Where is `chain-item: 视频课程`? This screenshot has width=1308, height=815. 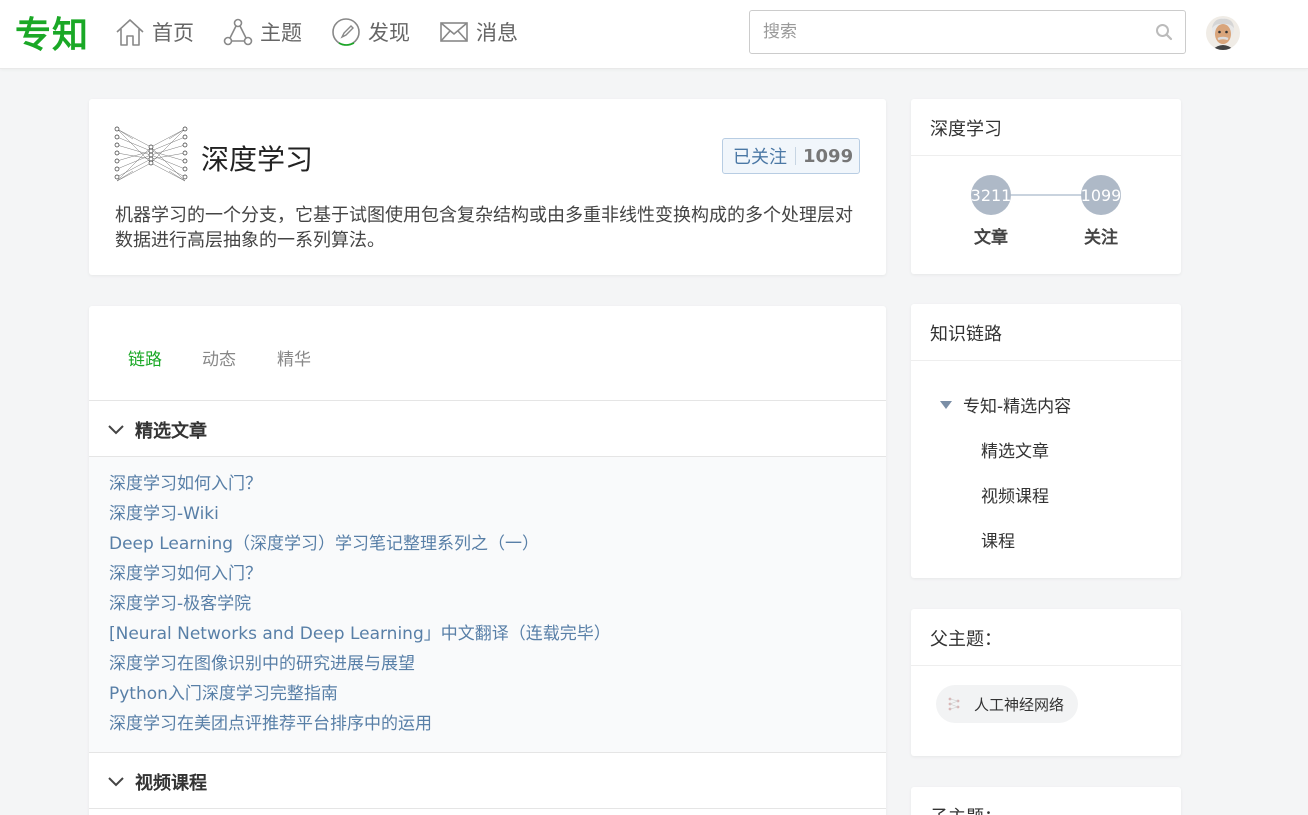
chain-item: 视频课程 is located at coordinates (1015, 494).